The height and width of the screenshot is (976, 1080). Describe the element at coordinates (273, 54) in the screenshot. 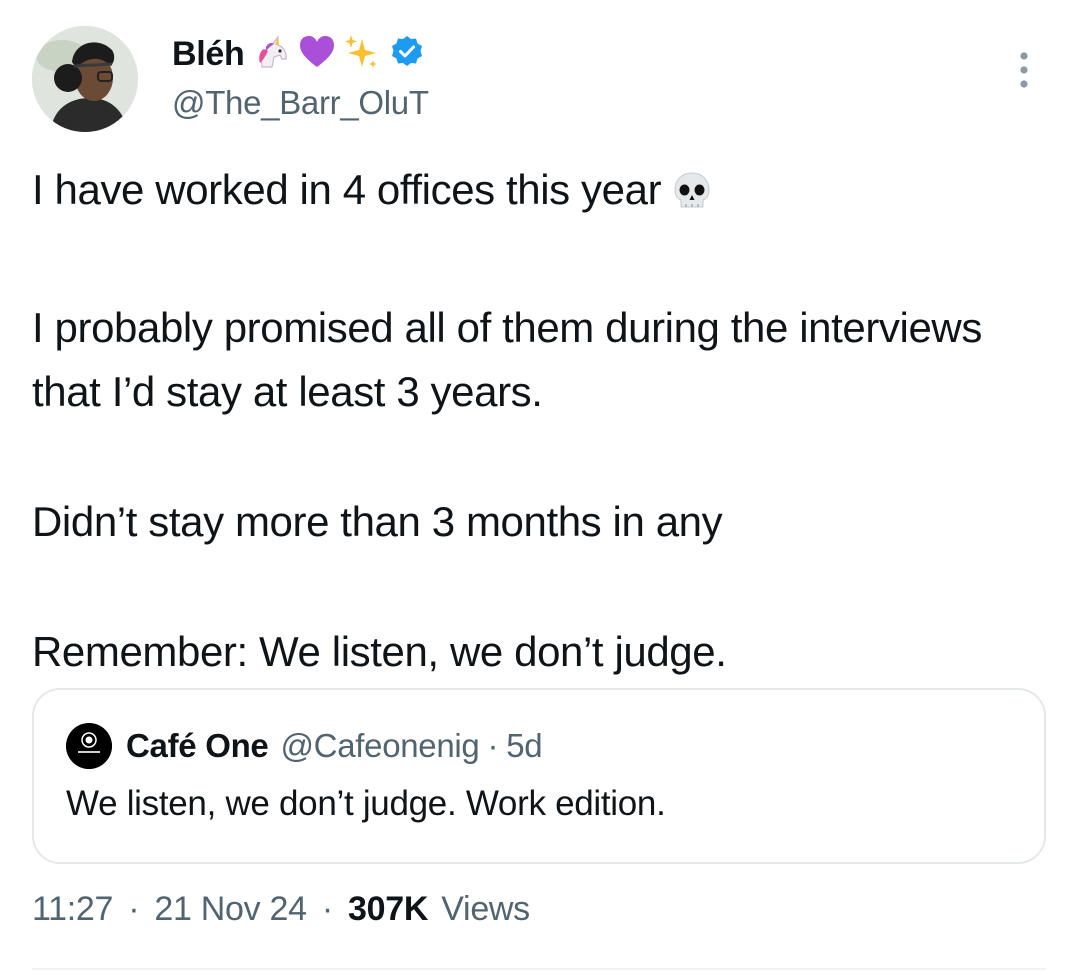

I see `unicorn-icon` at that location.